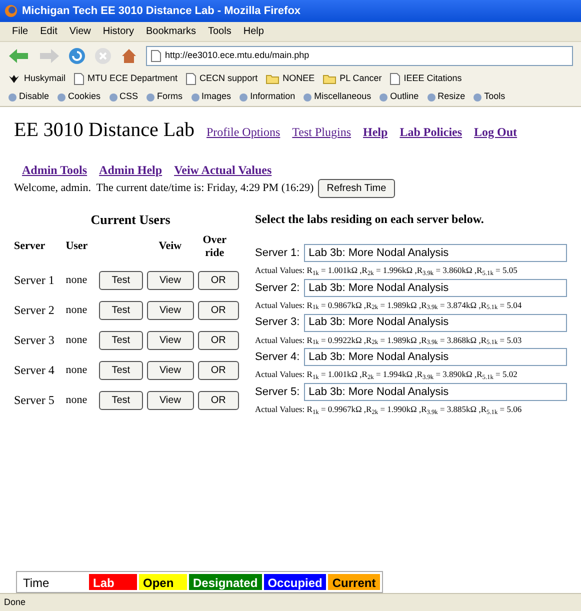 This screenshot has height=611, width=581. What do you see at coordinates (229, 79) in the screenshot?
I see `bookmark-link: CECN support` at bounding box center [229, 79].